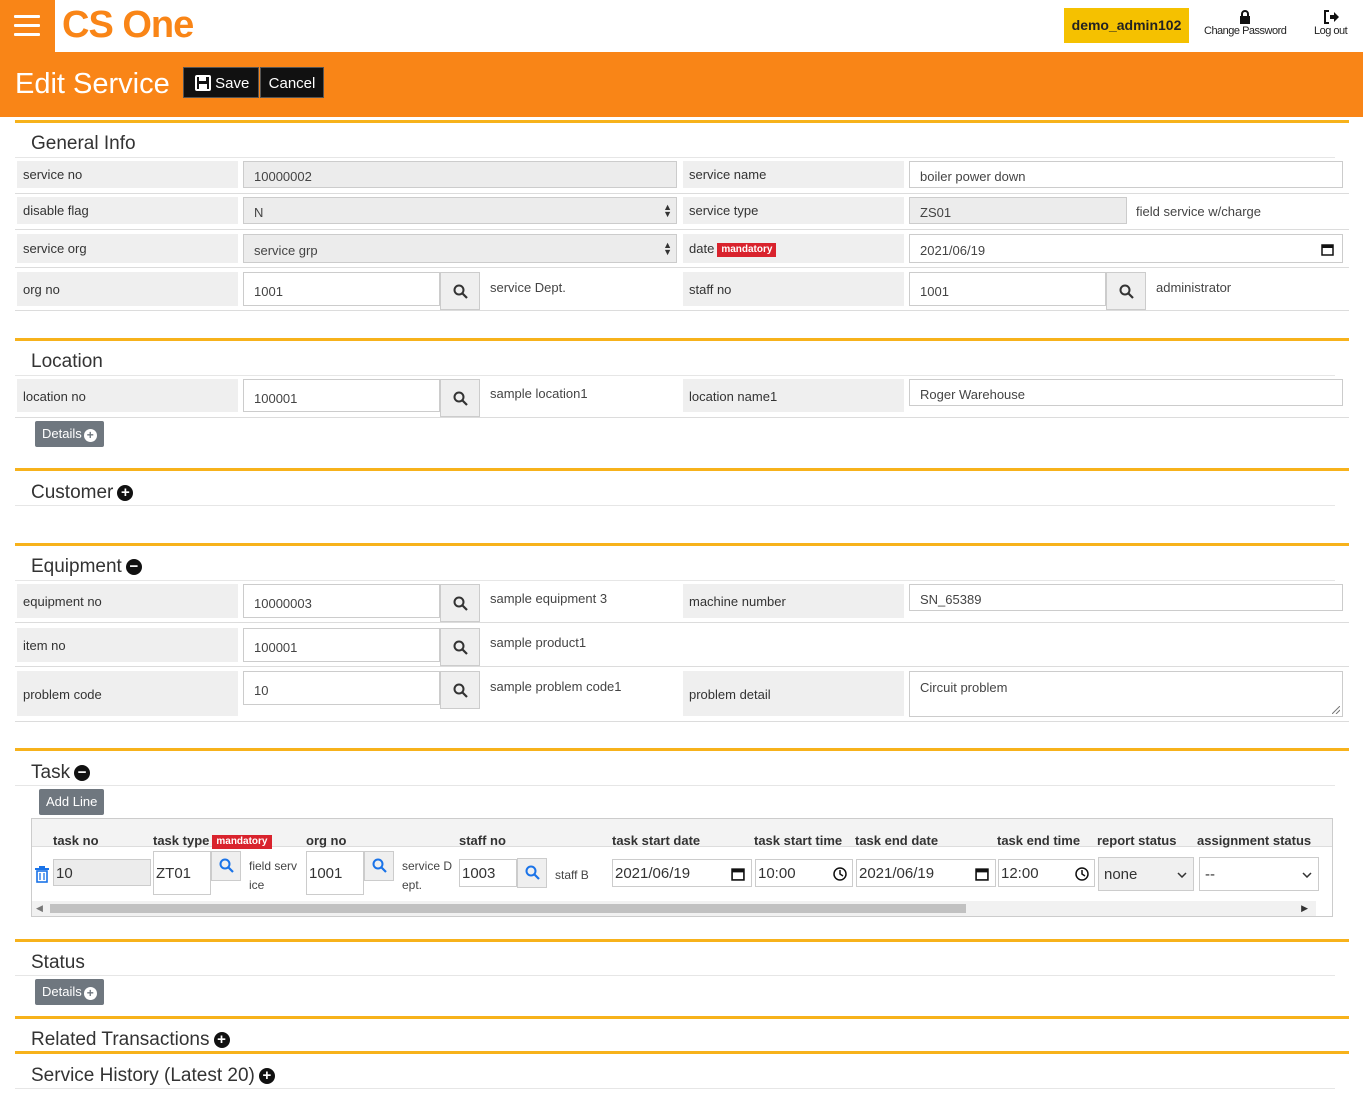 The width and height of the screenshot is (1363, 1093). Describe the element at coordinates (460, 291) in the screenshot. I see `org-no-search-button` at that location.